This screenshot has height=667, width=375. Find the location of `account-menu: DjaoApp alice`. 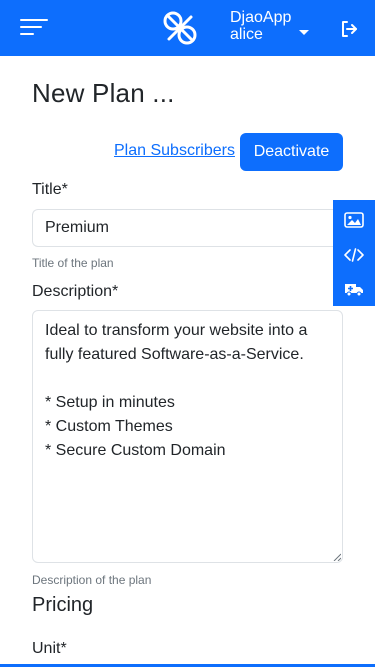

account-menu: DjaoApp alice is located at coordinates (260, 26).